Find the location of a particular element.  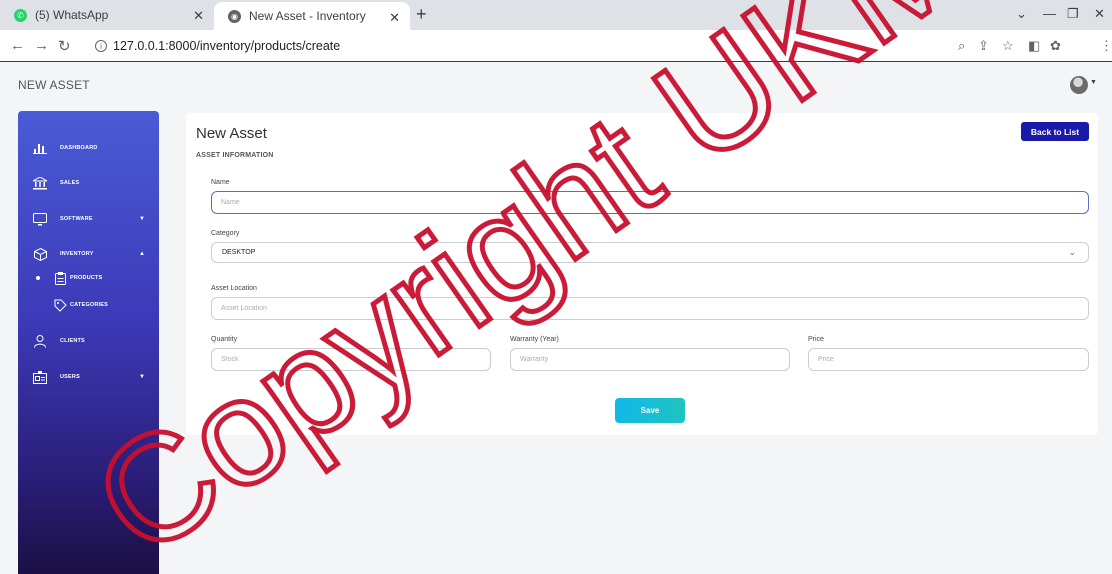

bar-chart-icon is located at coordinates (40, 148).